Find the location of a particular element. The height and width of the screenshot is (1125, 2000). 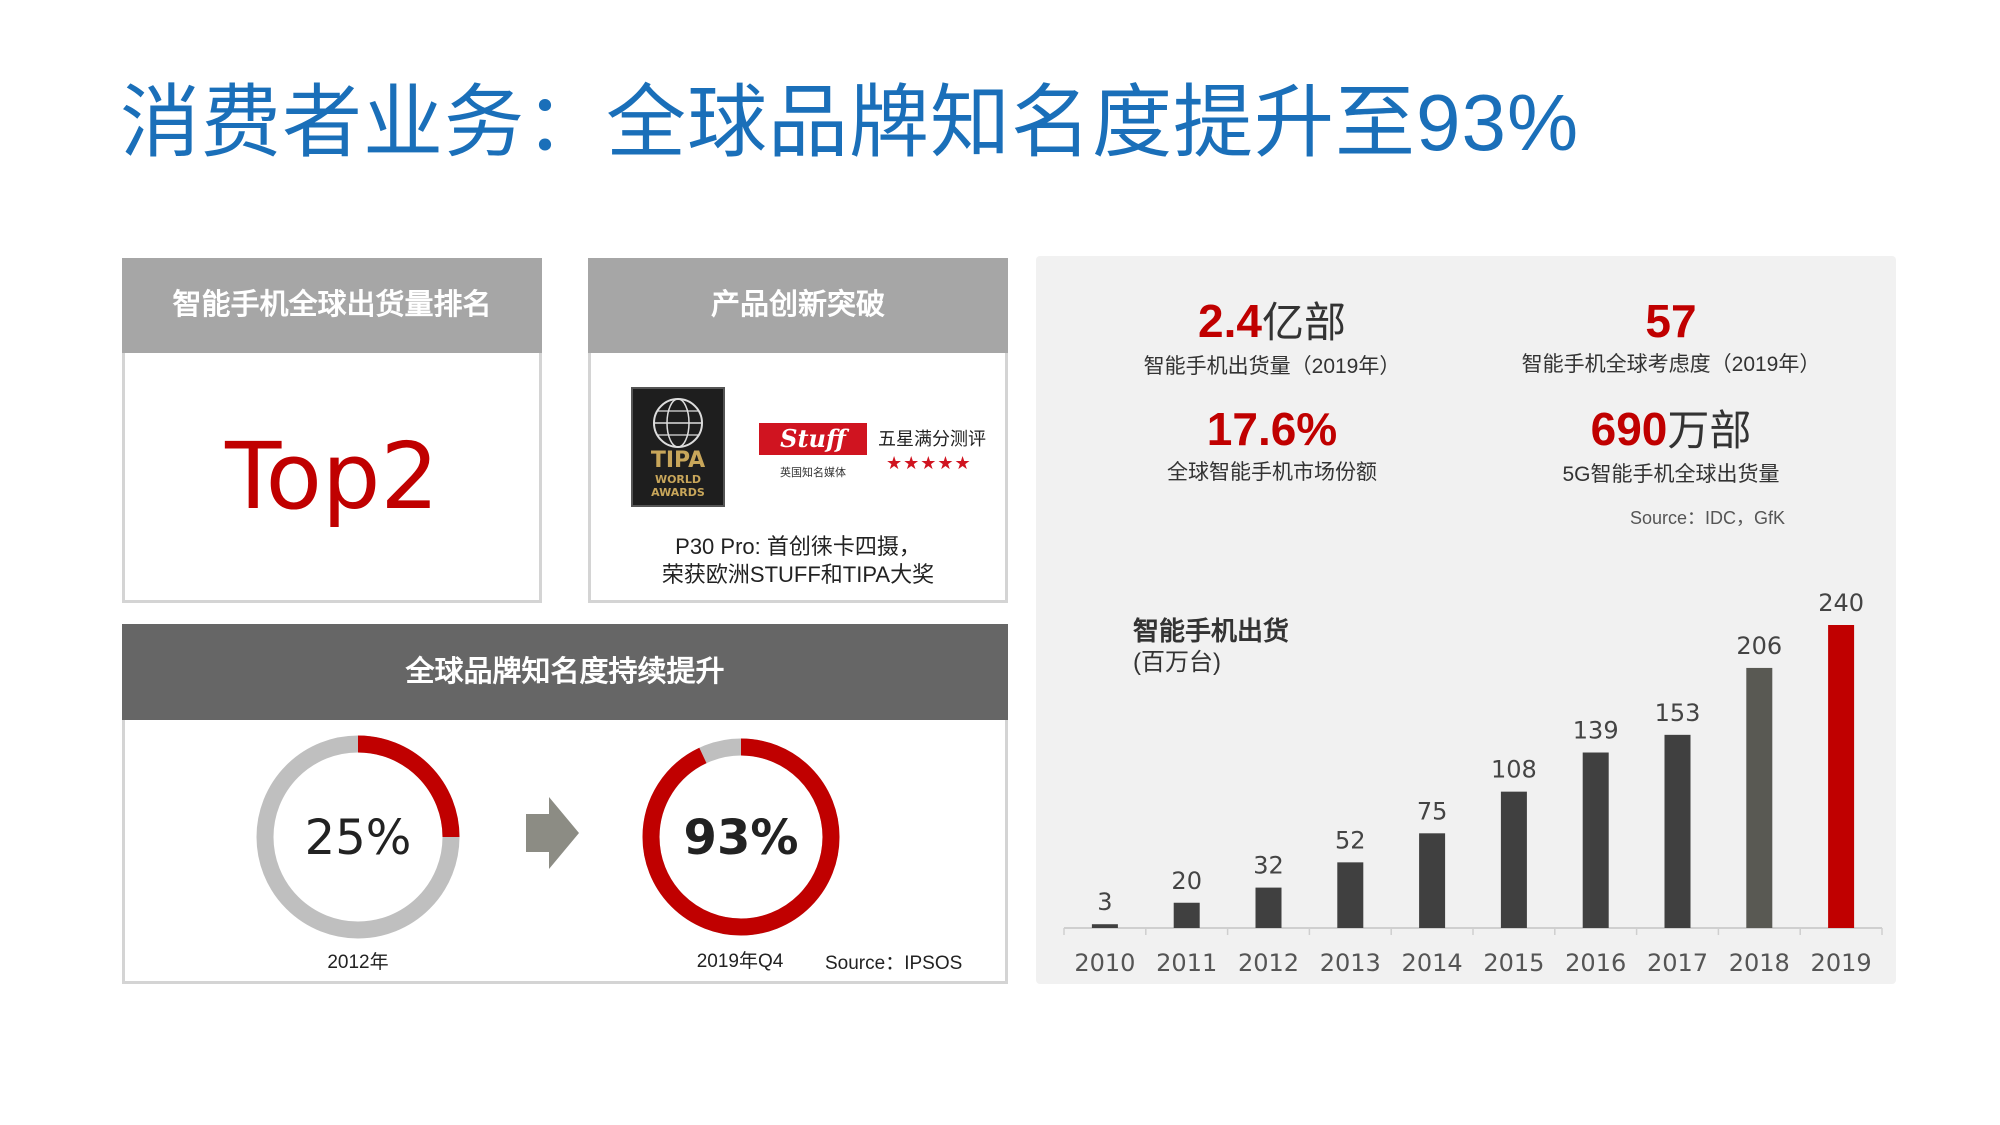

x-tick-label-2018: 2018 is located at coordinates (1759, 963).